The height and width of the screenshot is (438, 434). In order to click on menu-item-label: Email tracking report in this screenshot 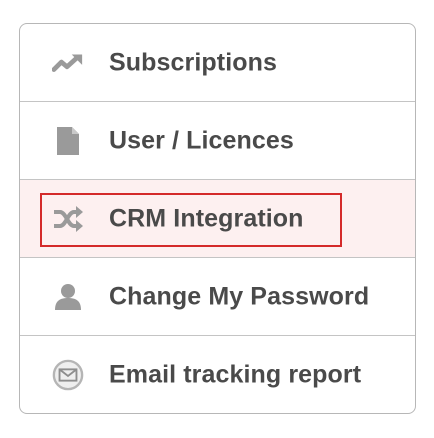, I will do `click(235, 374)`.